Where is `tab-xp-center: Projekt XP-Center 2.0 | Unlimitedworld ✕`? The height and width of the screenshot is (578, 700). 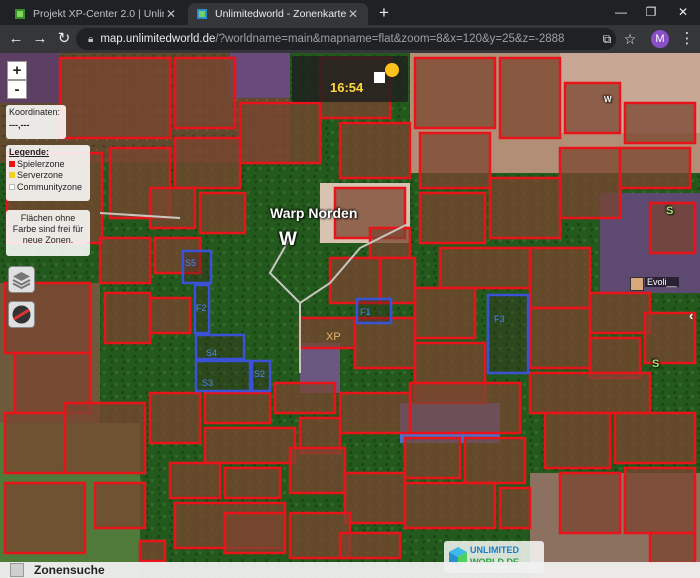
tab-xp-center: Projekt XP-Center 2.0 | Unlimitedworld ✕ is located at coordinates (96, 14).